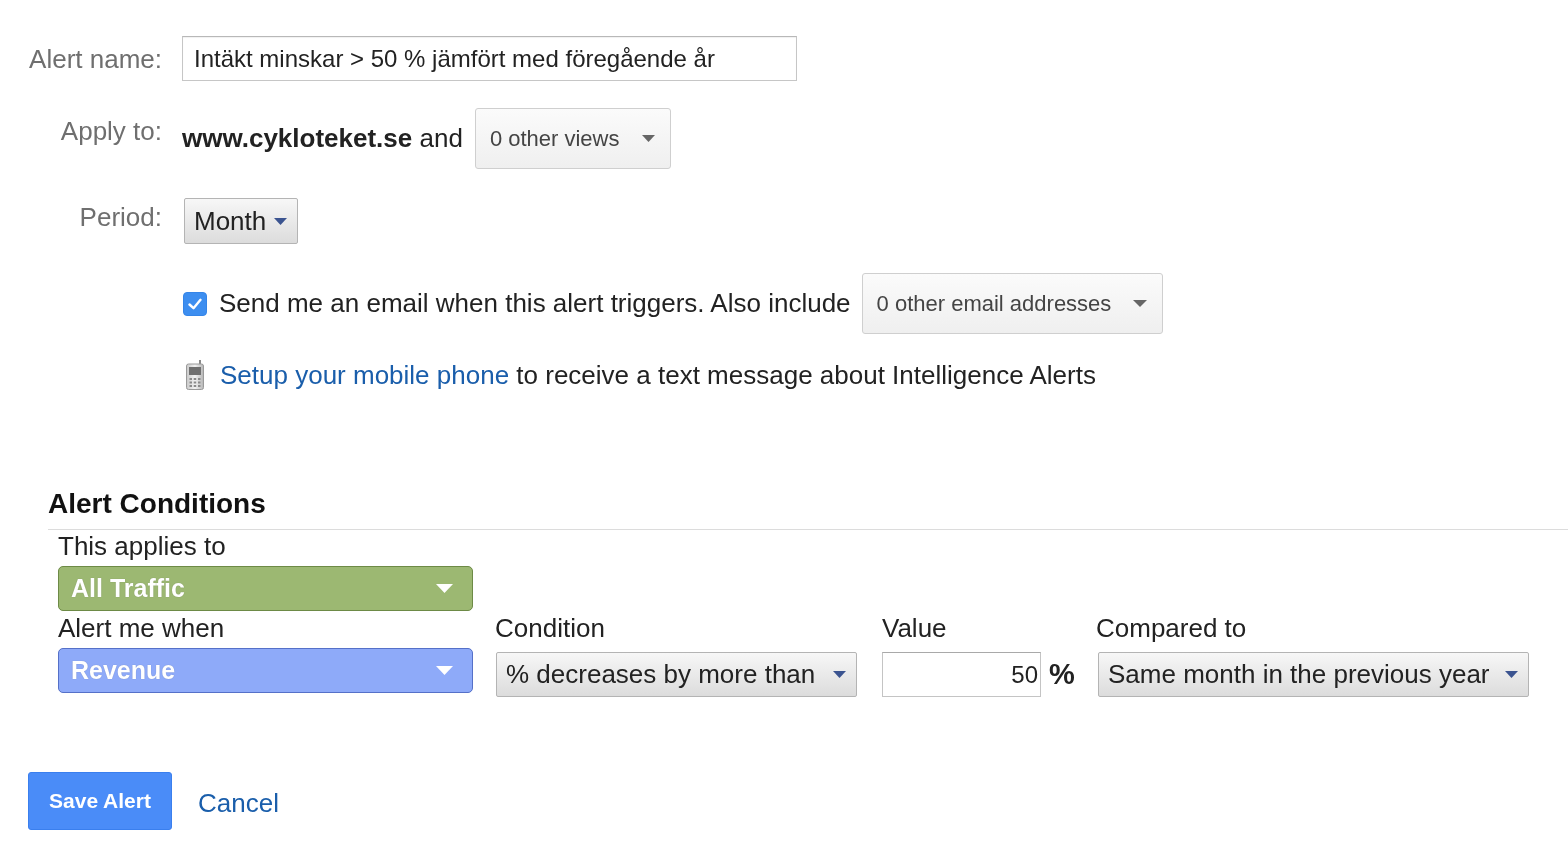  I want to click on email-addresses-dropdown: 0 other email addresses, so click(1012, 303).